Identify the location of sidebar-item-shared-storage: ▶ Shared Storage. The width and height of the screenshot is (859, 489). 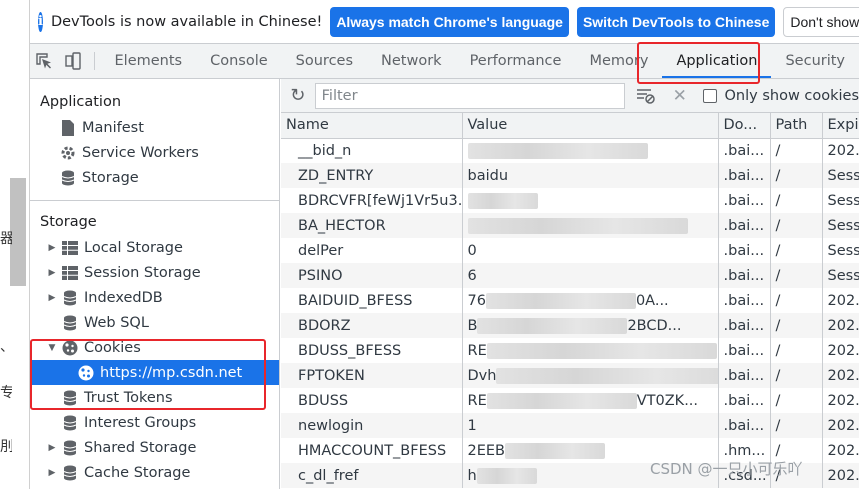
(154, 447).